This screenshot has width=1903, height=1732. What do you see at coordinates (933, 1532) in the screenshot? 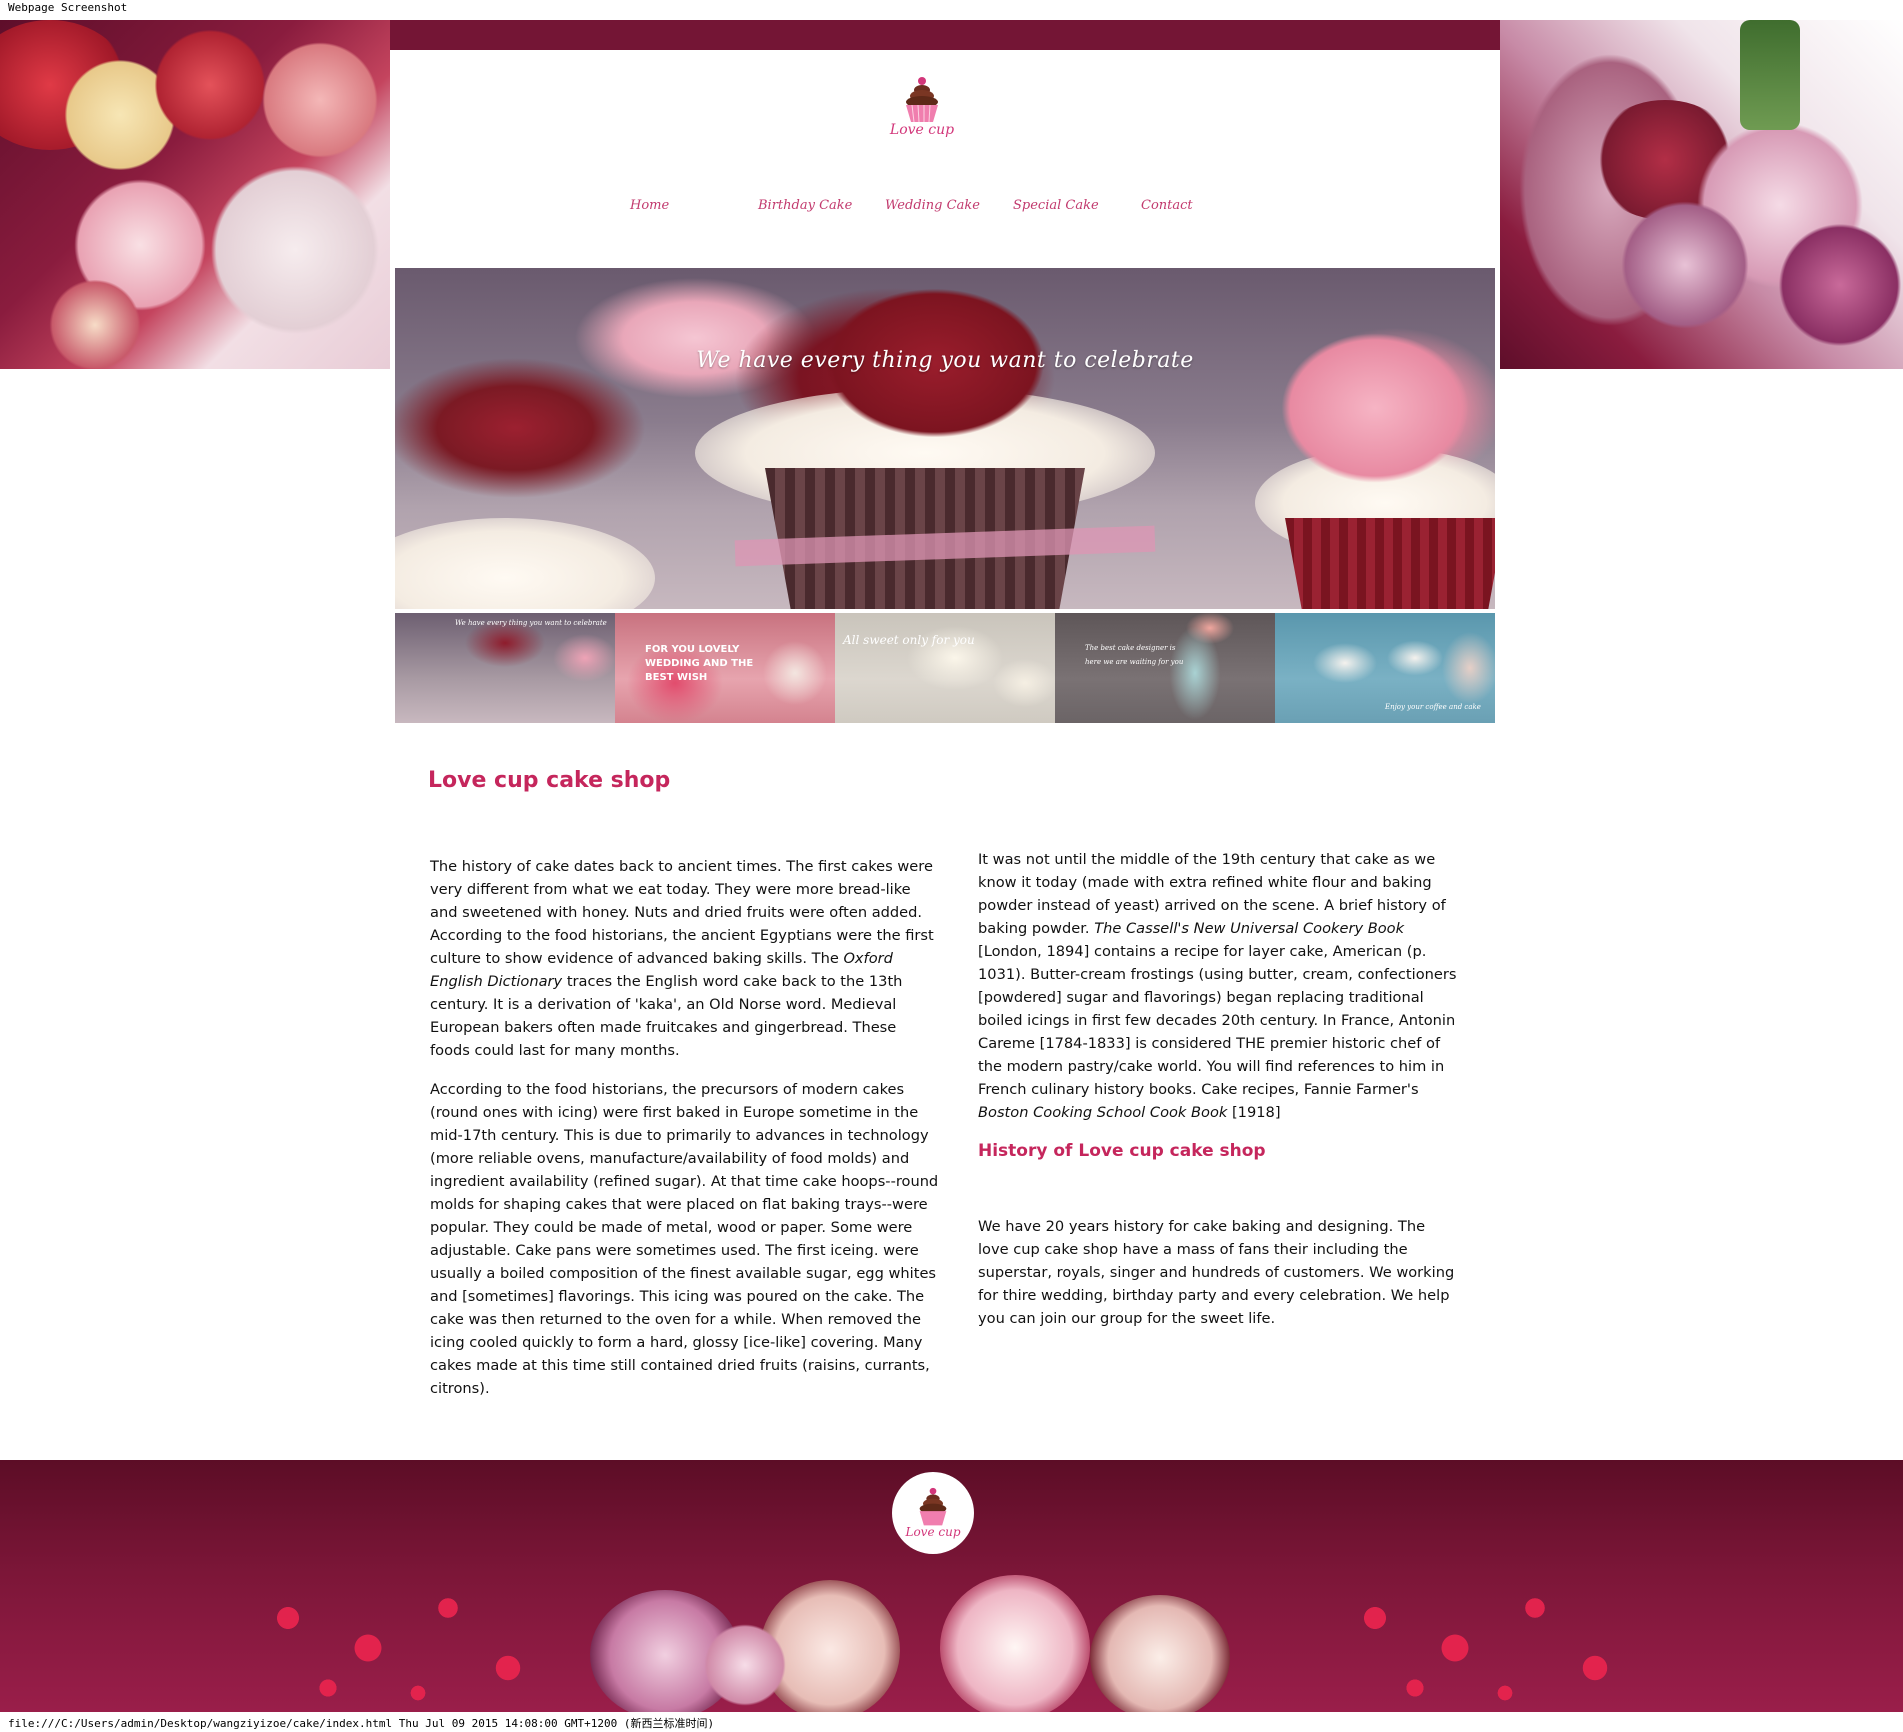
I see `footer-logo-text: Love cup` at bounding box center [933, 1532].